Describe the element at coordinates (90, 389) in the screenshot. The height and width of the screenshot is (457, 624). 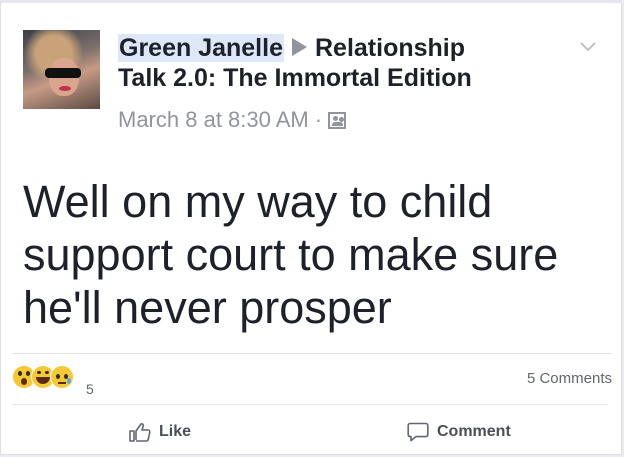
I see `reaction-count: 5` at that location.